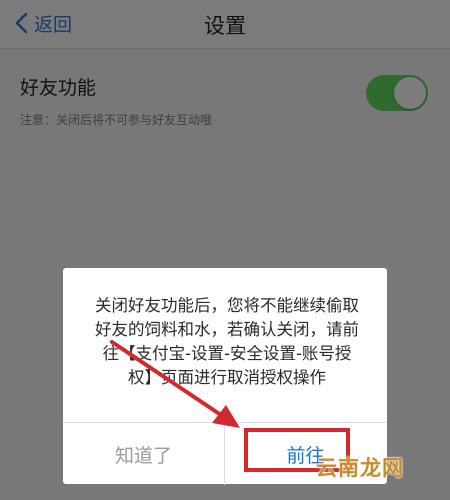 The width and height of the screenshot is (450, 500). I want to click on friend-feature-toggle, so click(397, 93).